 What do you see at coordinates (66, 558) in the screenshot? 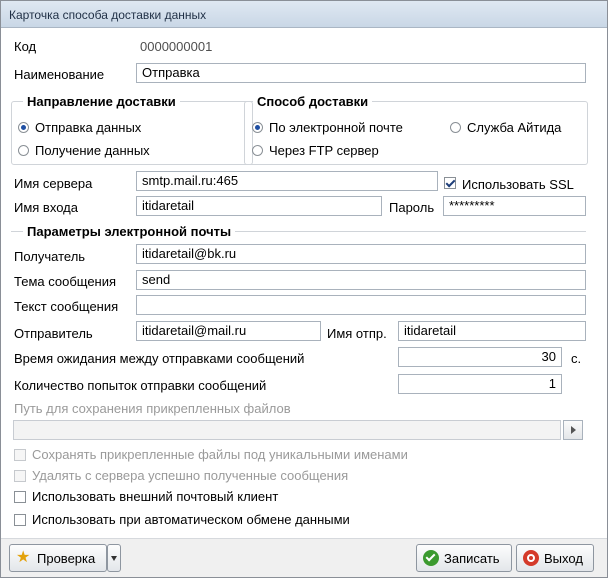
I see `check-button-label: Проверка` at bounding box center [66, 558].